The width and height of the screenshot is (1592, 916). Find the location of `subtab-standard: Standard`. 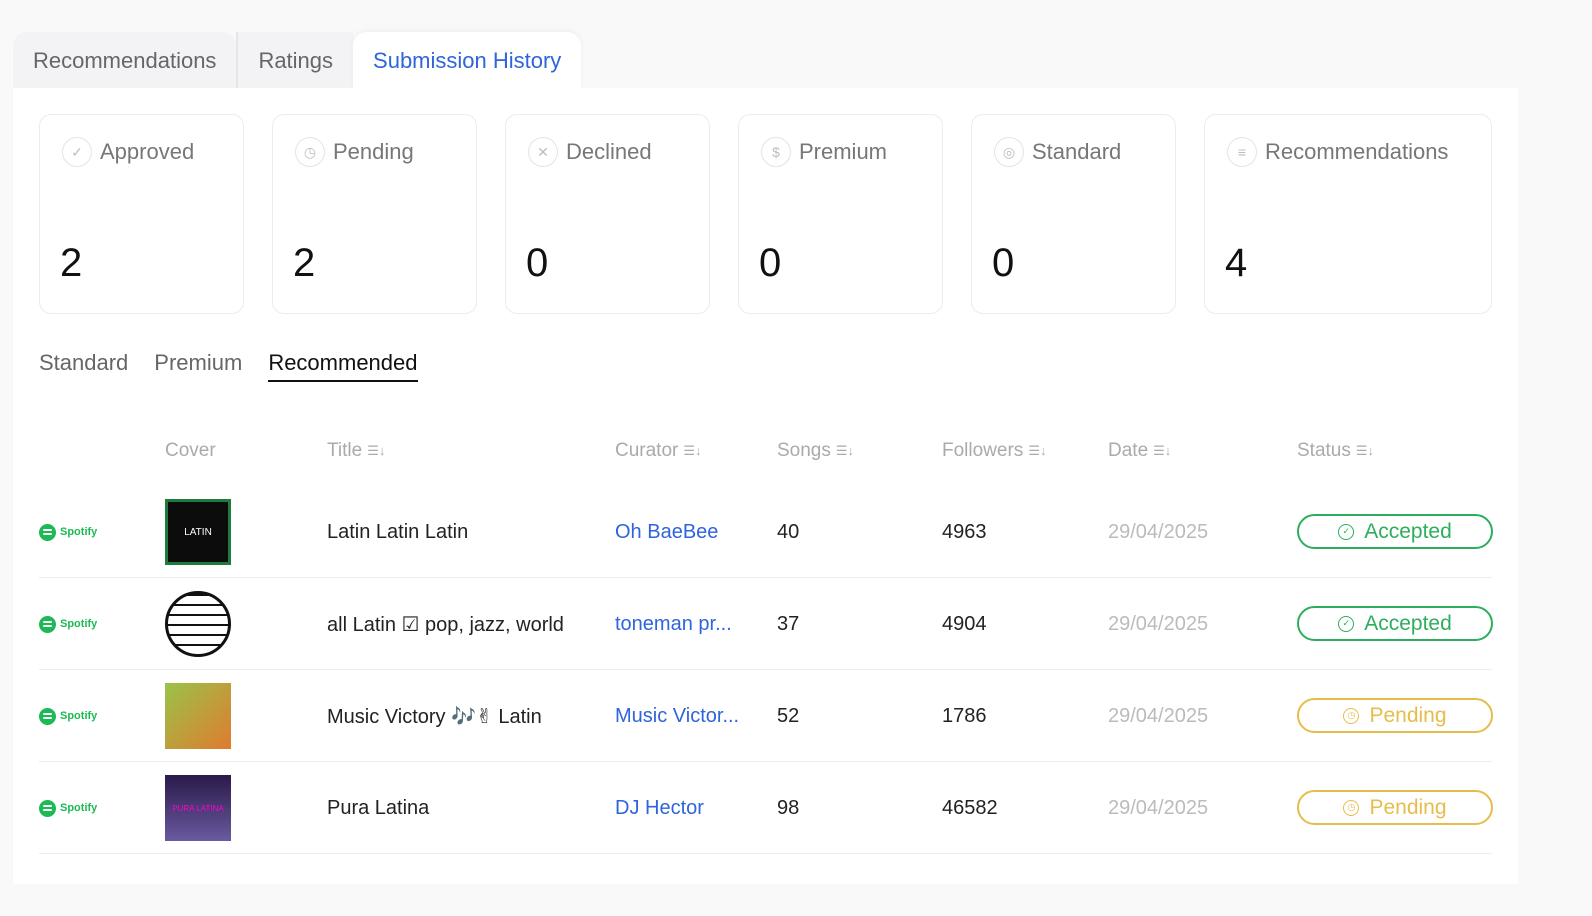

subtab-standard: Standard is located at coordinates (83, 366).